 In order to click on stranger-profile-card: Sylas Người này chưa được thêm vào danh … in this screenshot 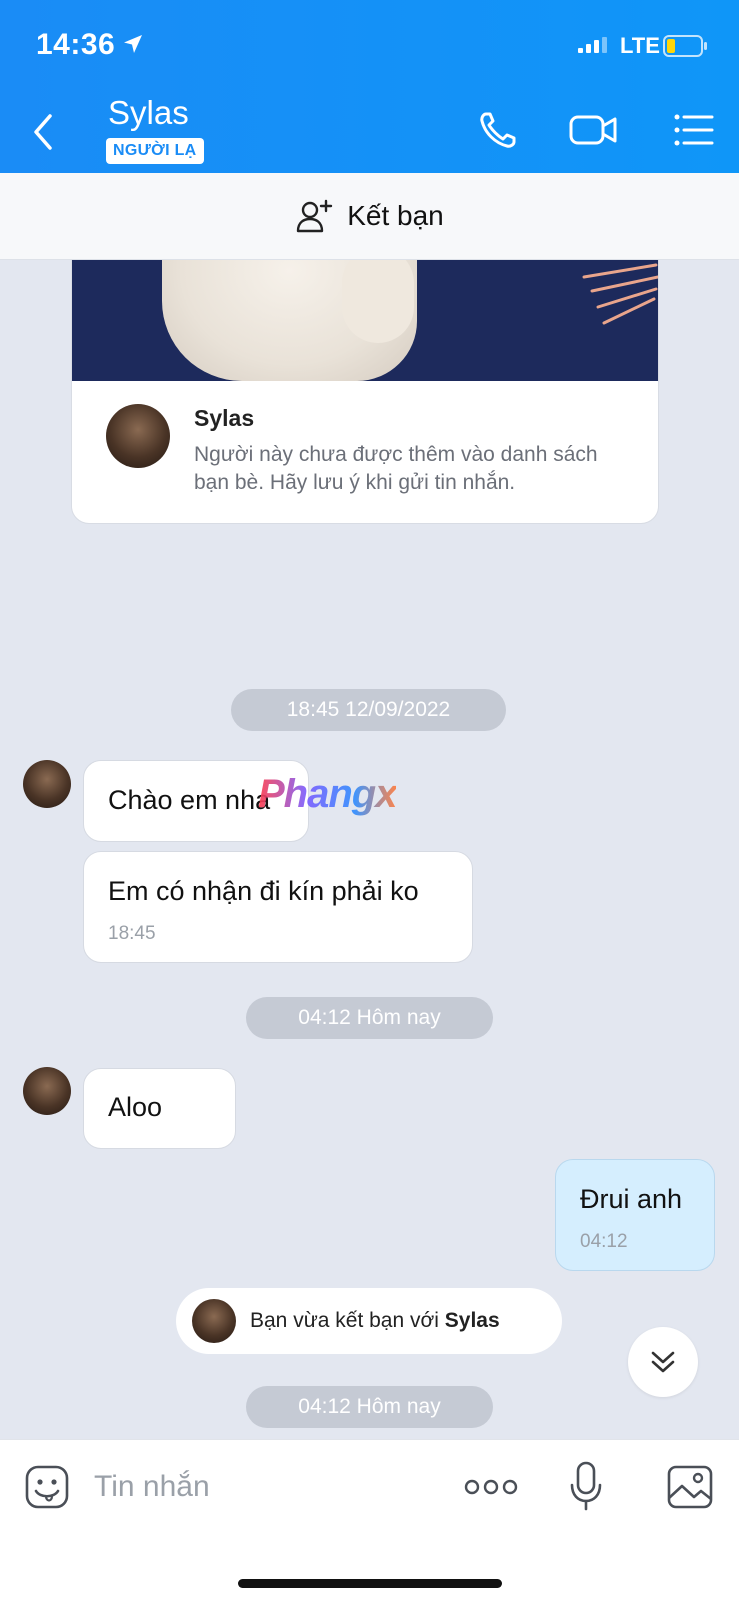, I will do `click(365, 380)`.